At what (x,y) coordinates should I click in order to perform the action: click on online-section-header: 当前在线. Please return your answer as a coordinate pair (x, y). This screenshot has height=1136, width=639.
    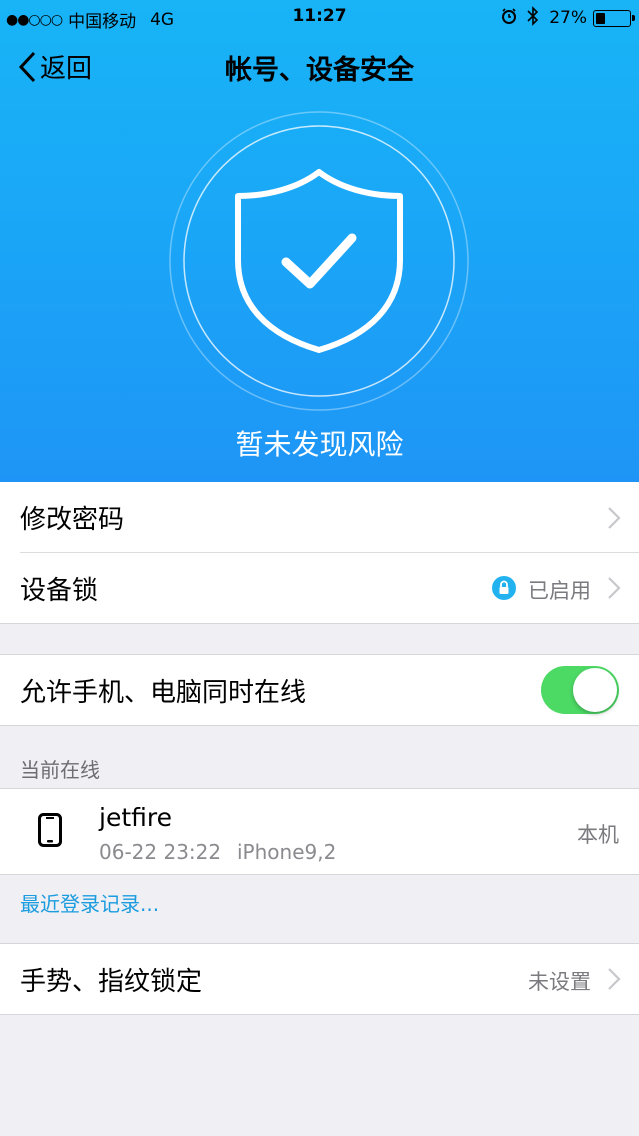
    Looking at the image, I should click on (60, 770).